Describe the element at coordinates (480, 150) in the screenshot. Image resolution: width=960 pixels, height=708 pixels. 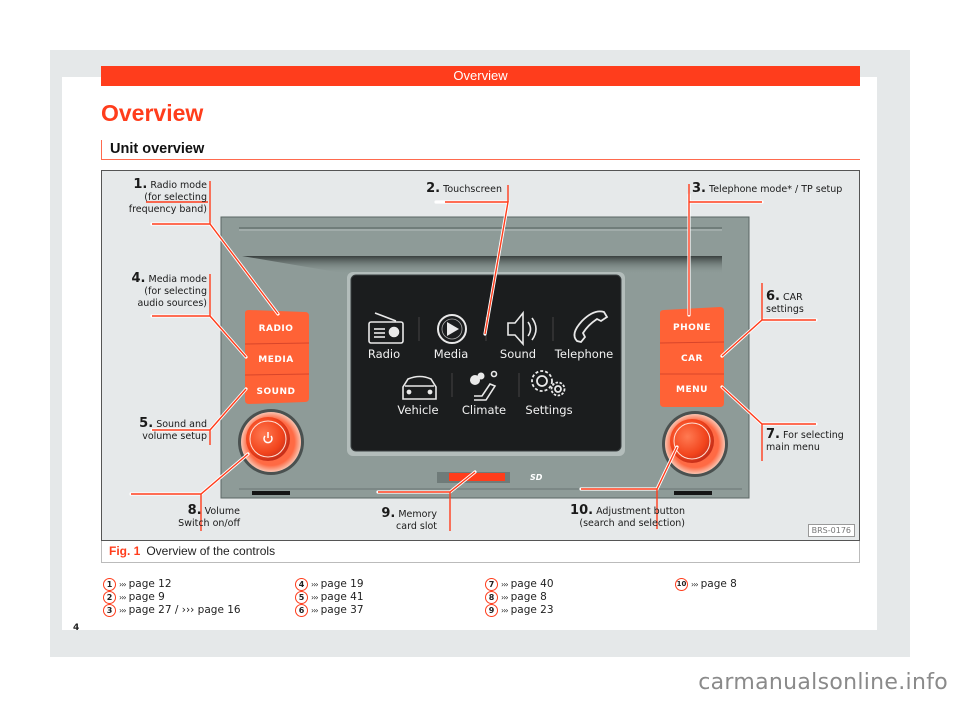
I see `section-title: Unit overview` at that location.